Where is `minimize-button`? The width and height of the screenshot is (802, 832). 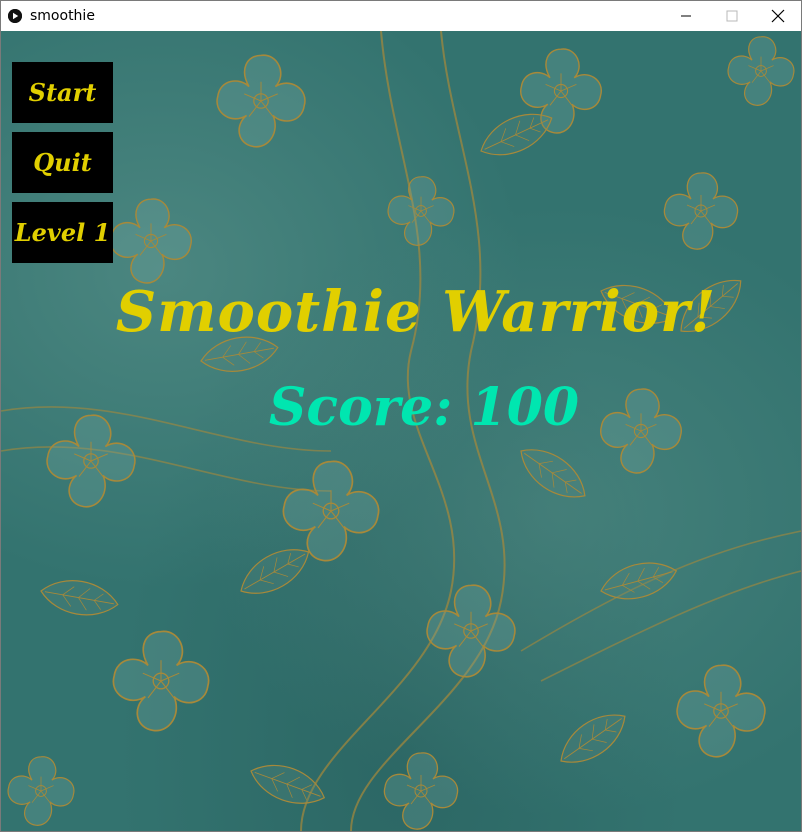 minimize-button is located at coordinates (686, 16).